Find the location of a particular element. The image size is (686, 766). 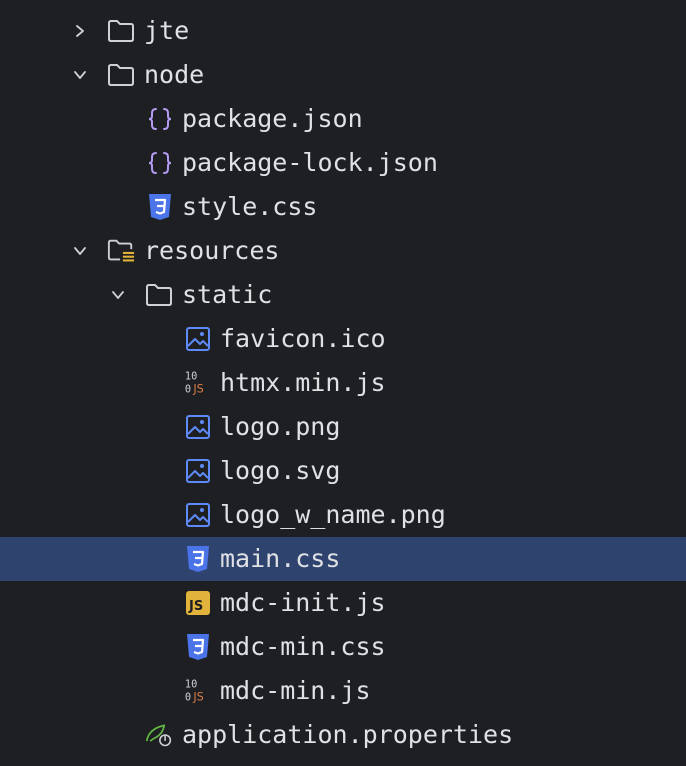

tree-item-label: jte is located at coordinates (167, 30).